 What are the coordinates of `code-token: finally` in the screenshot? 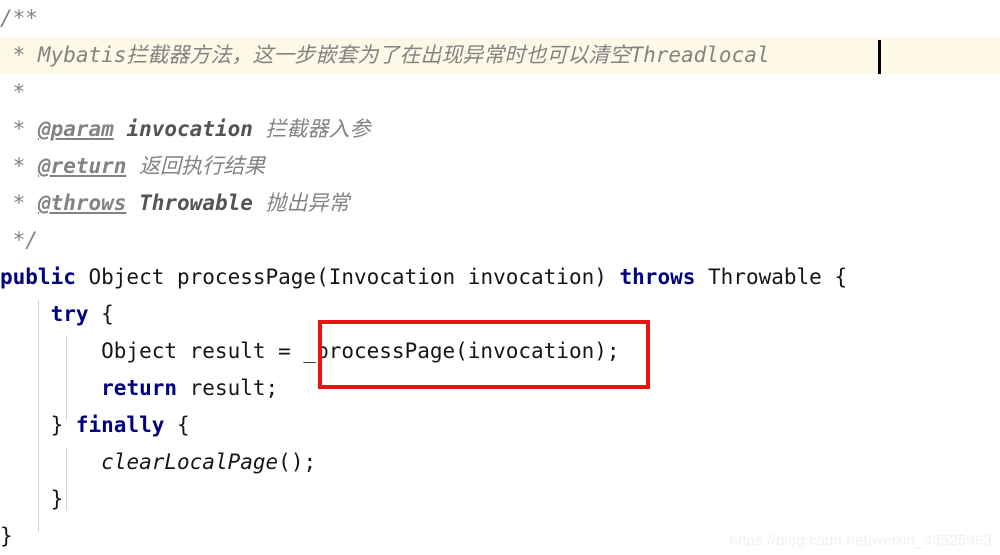 It's located at (120, 425).